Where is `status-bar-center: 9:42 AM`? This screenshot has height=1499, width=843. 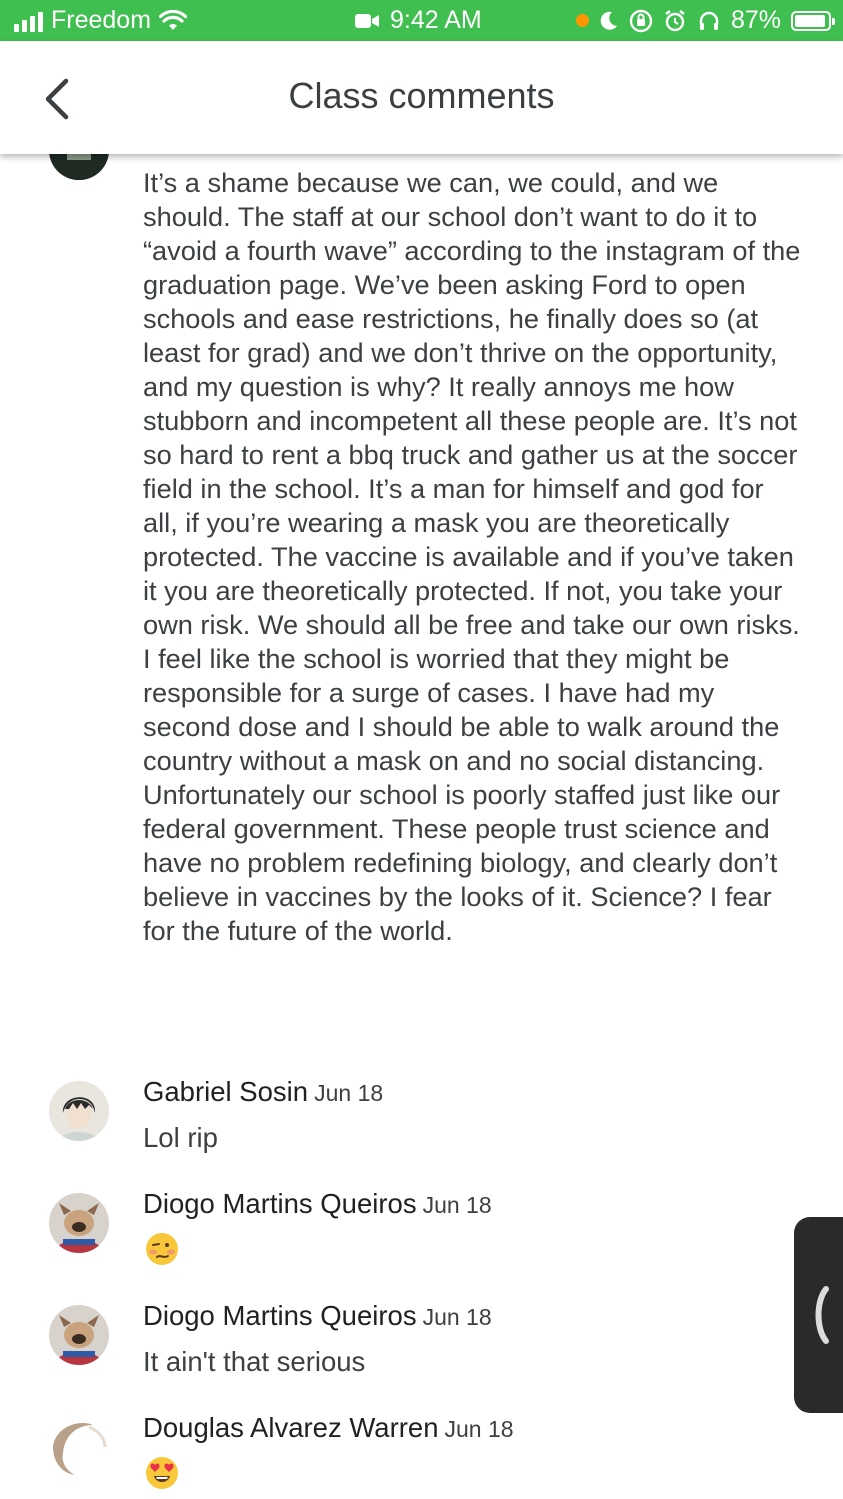 status-bar-center: 9:42 AM is located at coordinates (418, 20).